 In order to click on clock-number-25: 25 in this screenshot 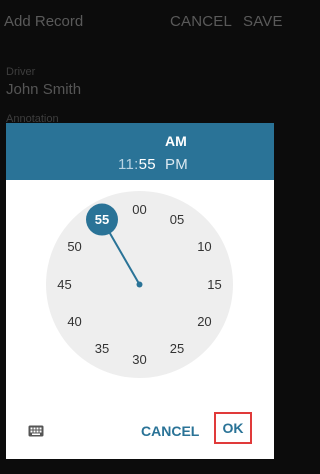, I will do `click(177, 349)`.